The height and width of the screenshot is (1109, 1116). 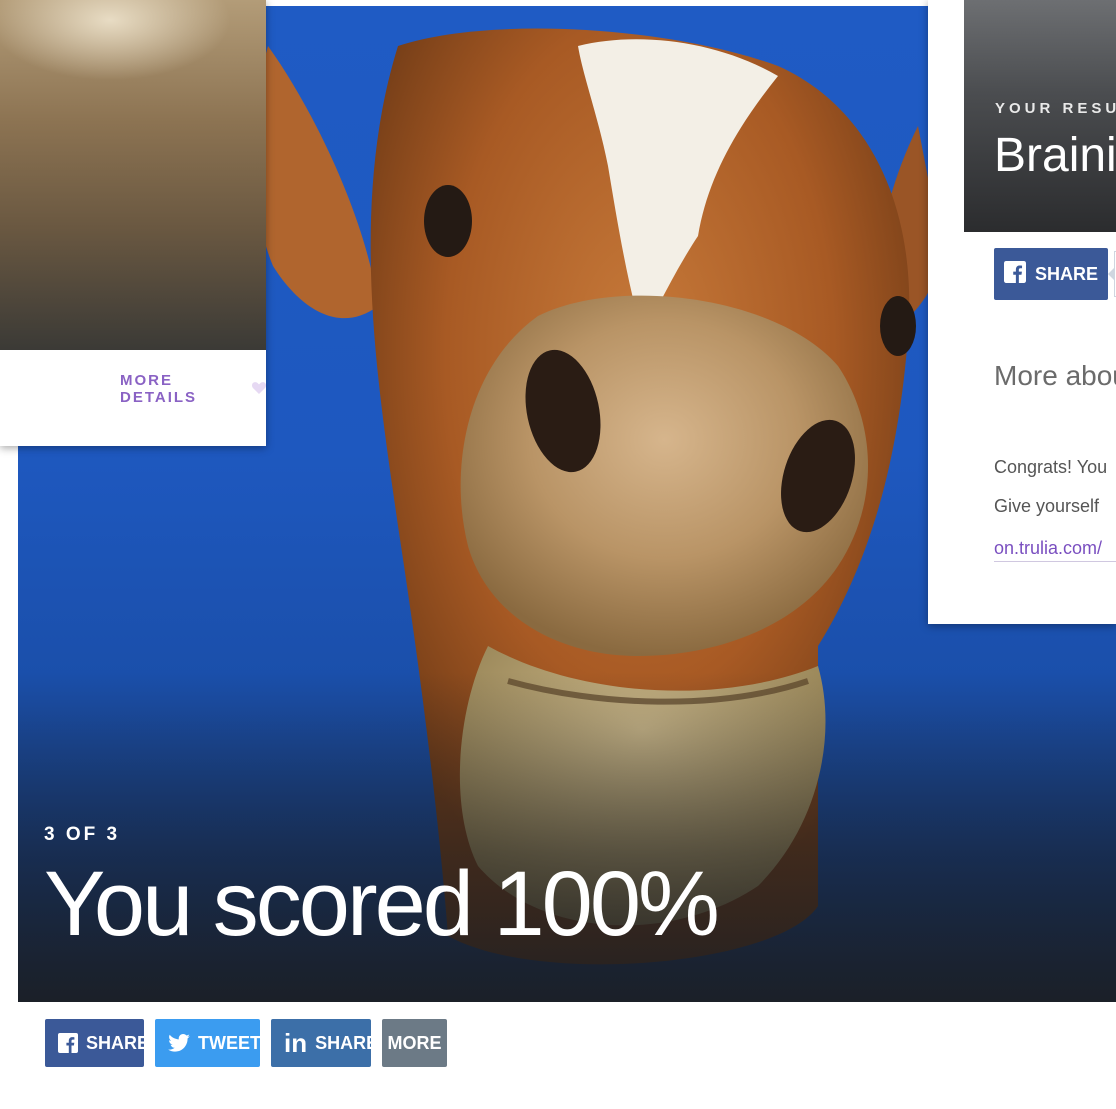 What do you see at coordinates (133, 175) in the screenshot?
I see `card-photo` at bounding box center [133, 175].